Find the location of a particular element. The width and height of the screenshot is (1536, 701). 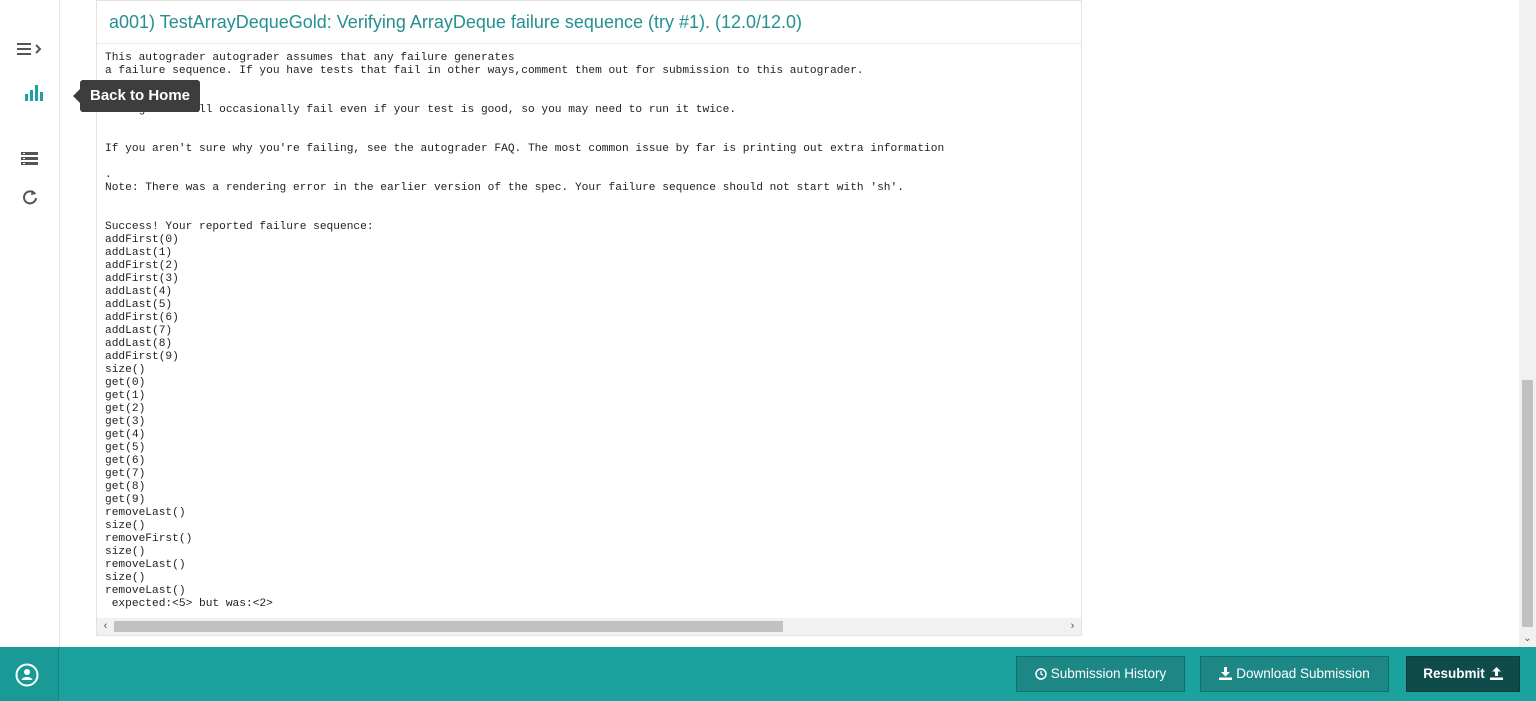

resubmit-label: Resubmit is located at coordinates (1454, 673).